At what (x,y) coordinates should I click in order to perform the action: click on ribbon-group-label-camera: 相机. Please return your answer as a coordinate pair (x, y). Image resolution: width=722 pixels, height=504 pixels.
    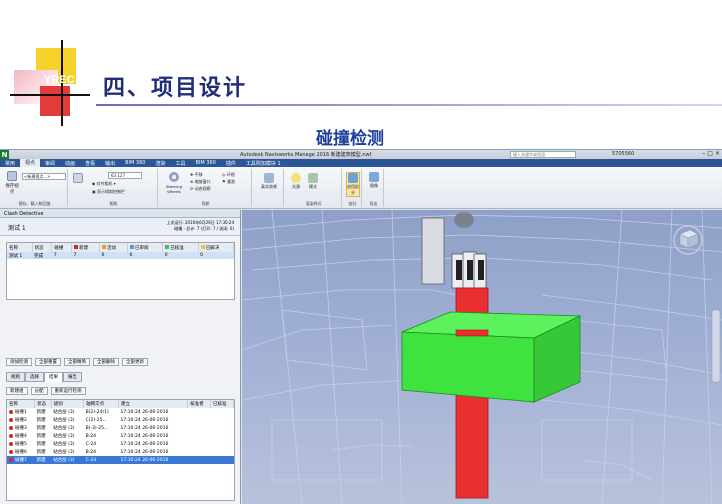
    Looking at the image, I should click on (113, 203).